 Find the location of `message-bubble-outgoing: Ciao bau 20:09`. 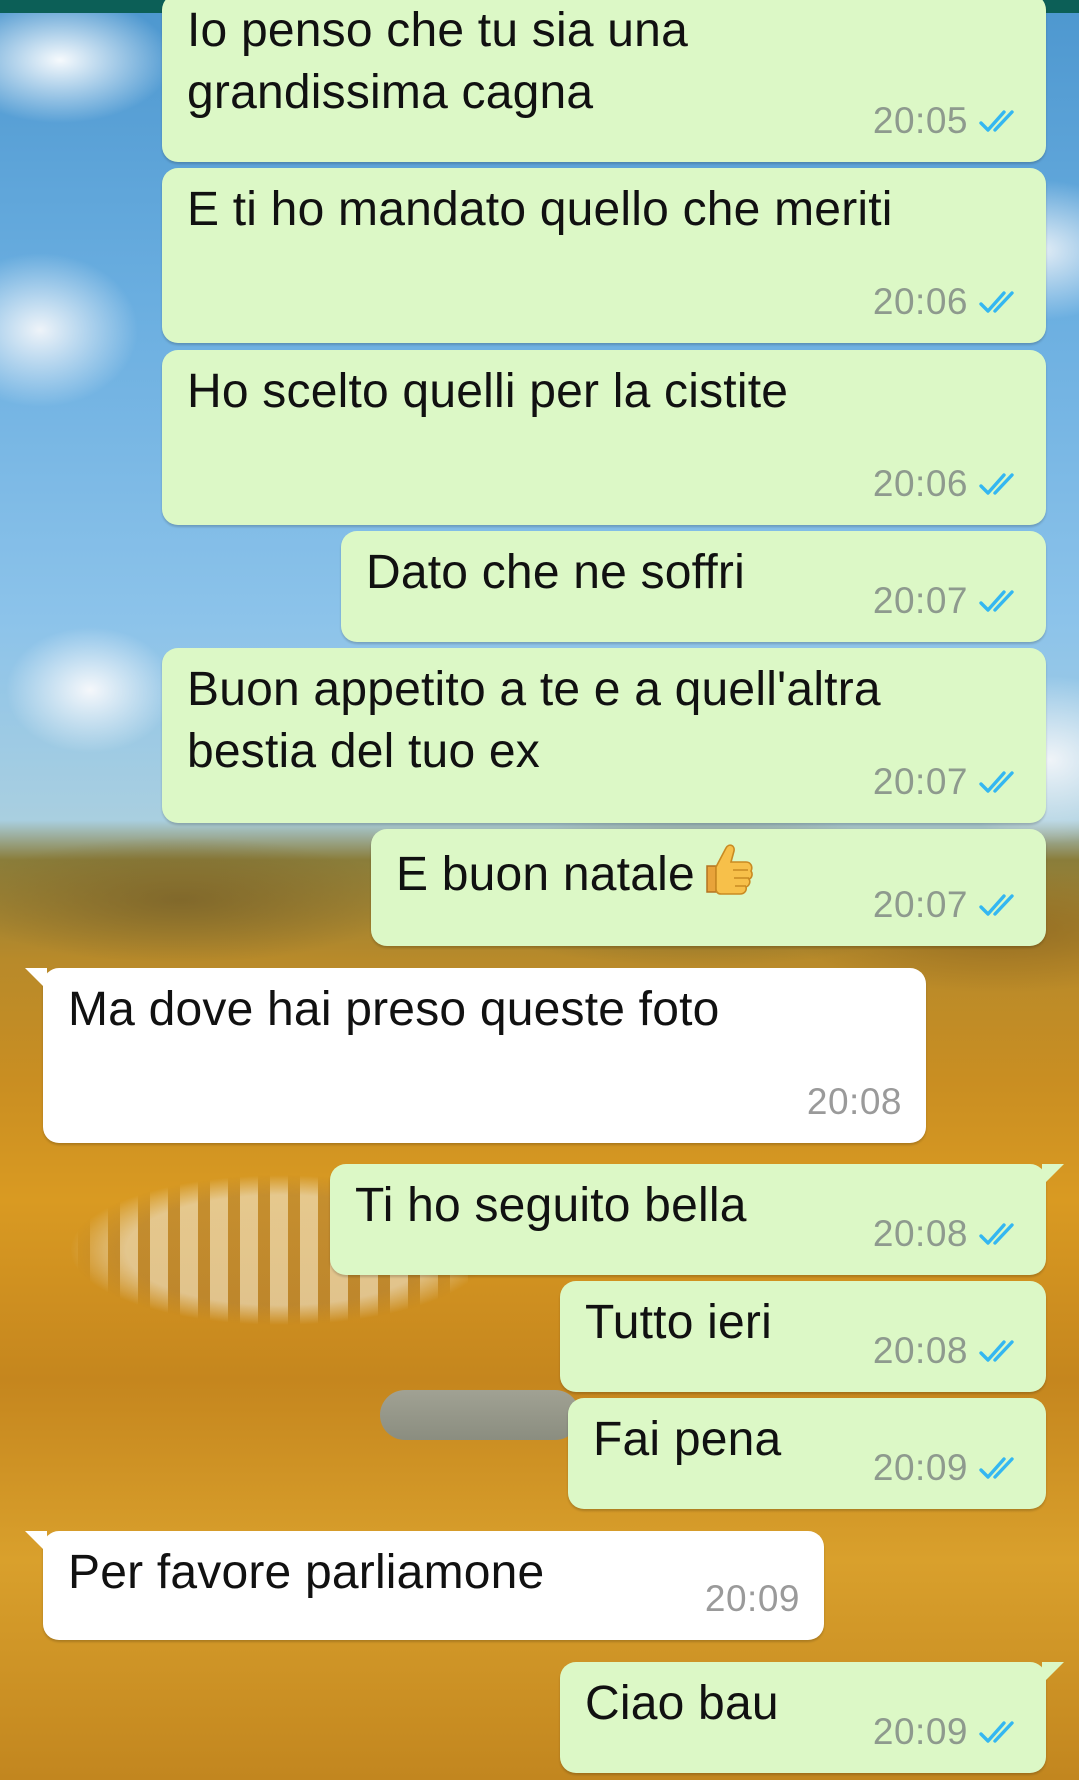

message-bubble-outgoing: Ciao bau 20:09 is located at coordinates (812, 1717).